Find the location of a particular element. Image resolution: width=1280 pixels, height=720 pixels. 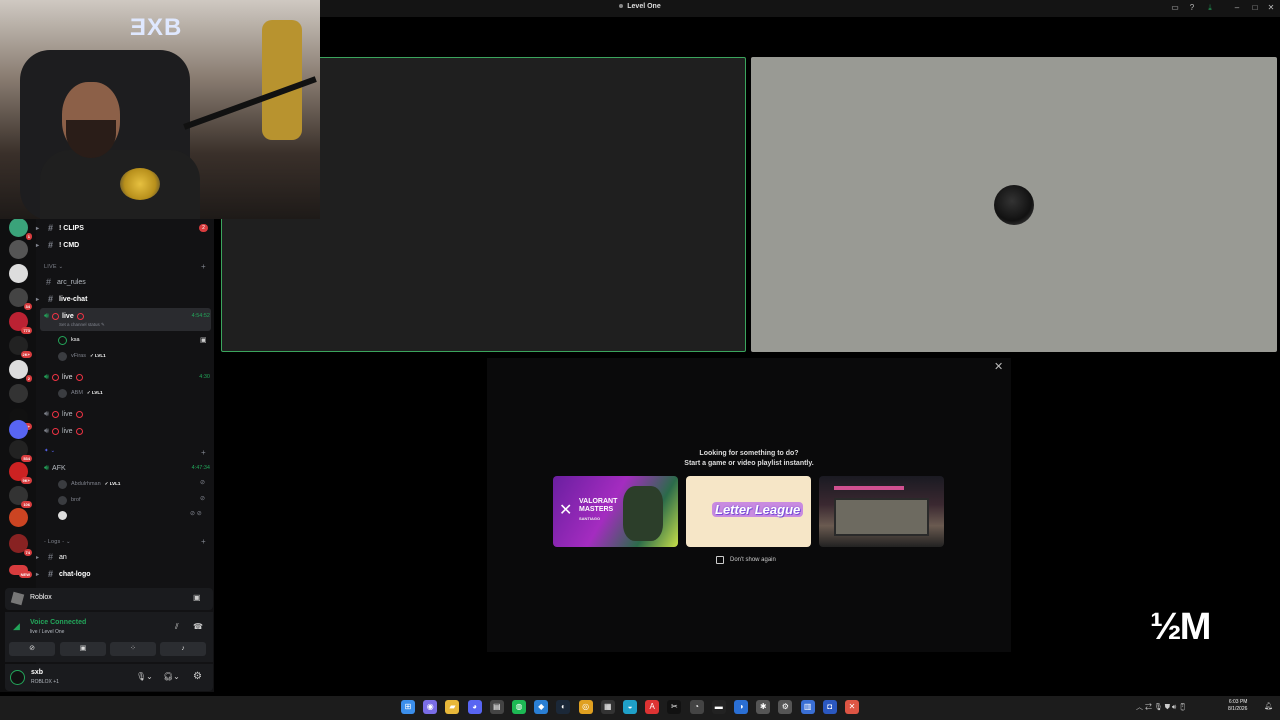

category-collapsed: ✦ ⌄ is located at coordinates (49, 451).